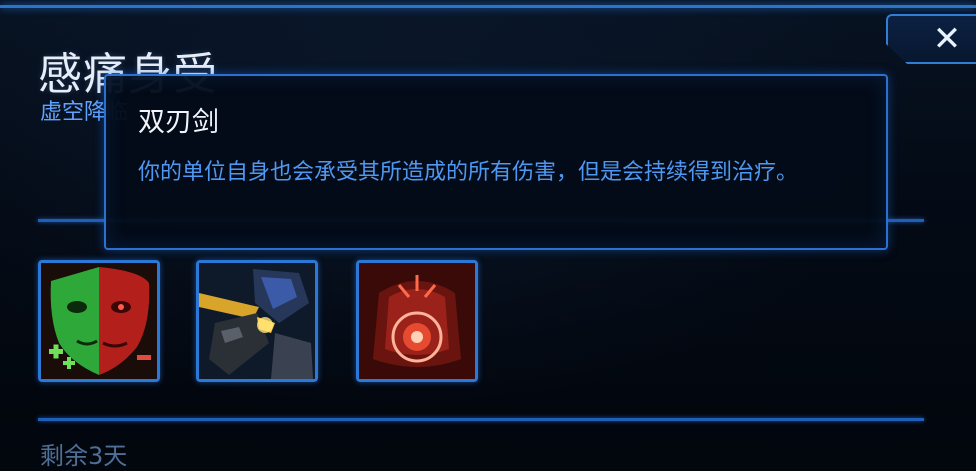  I want to click on red-explosion-icon, so click(417, 321).